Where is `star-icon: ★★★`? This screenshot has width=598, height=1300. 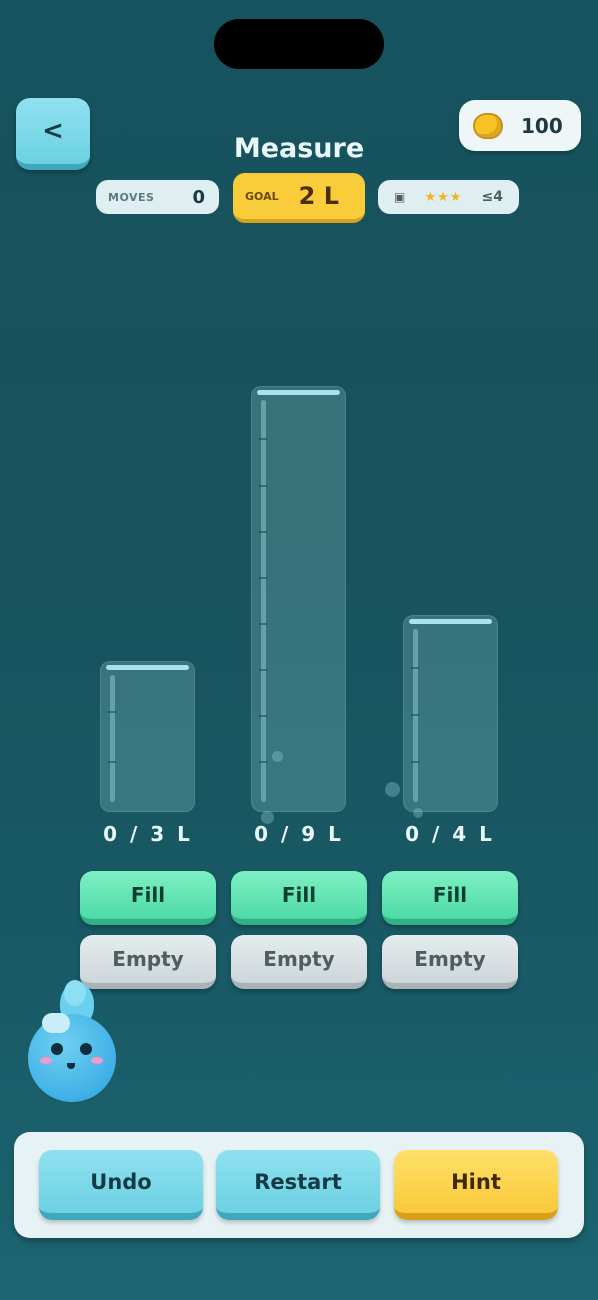 star-icon: ★★★ is located at coordinates (443, 197).